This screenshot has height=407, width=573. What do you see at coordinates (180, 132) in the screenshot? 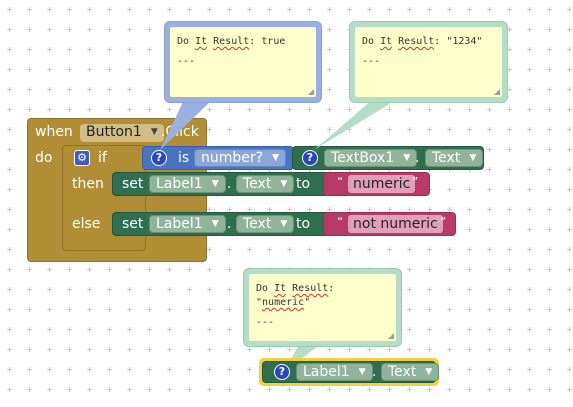
I see `event-name-label: .Click` at bounding box center [180, 132].